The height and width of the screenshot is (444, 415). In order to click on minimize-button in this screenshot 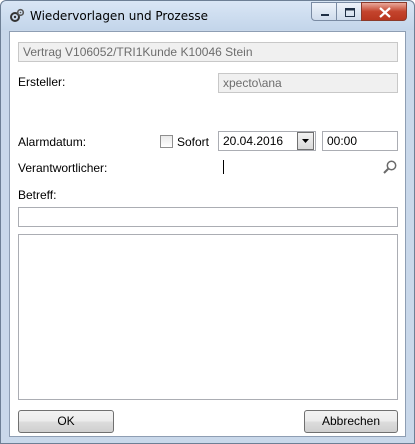, I will do `click(324, 11)`.